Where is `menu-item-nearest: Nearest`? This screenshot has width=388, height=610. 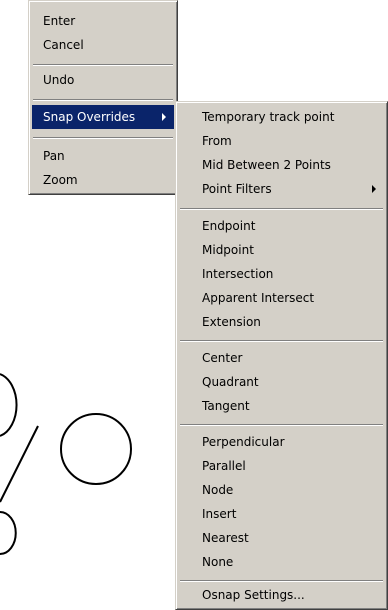
menu-item-nearest: Nearest is located at coordinates (281, 538).